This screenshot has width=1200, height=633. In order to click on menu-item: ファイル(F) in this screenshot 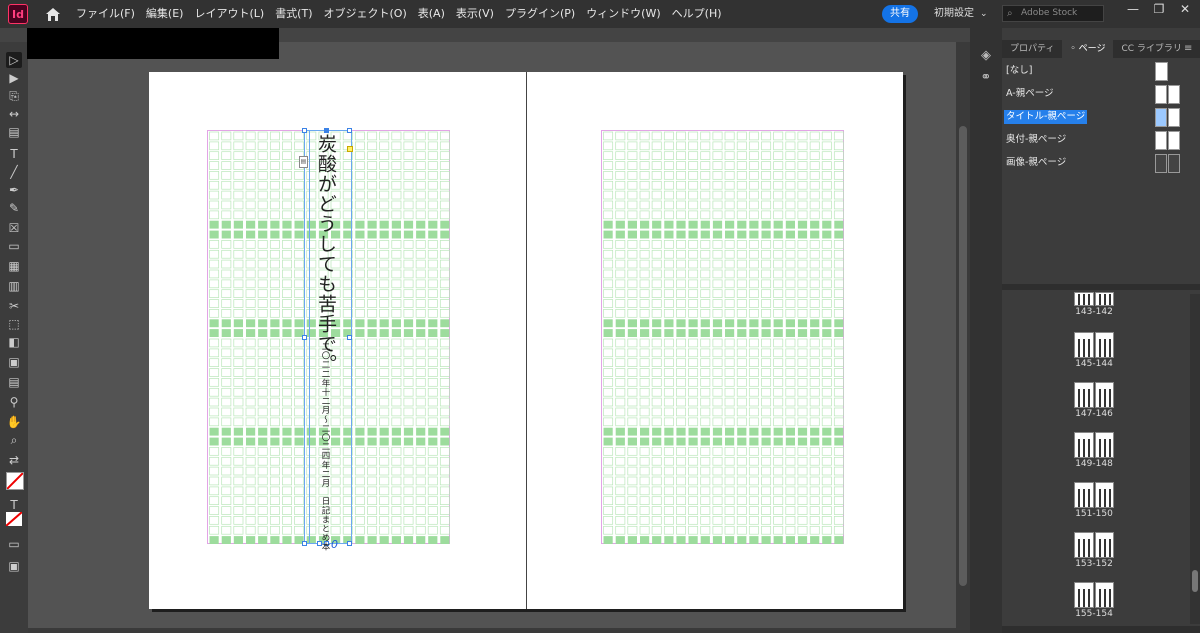, I will do `click(105, 14)`.